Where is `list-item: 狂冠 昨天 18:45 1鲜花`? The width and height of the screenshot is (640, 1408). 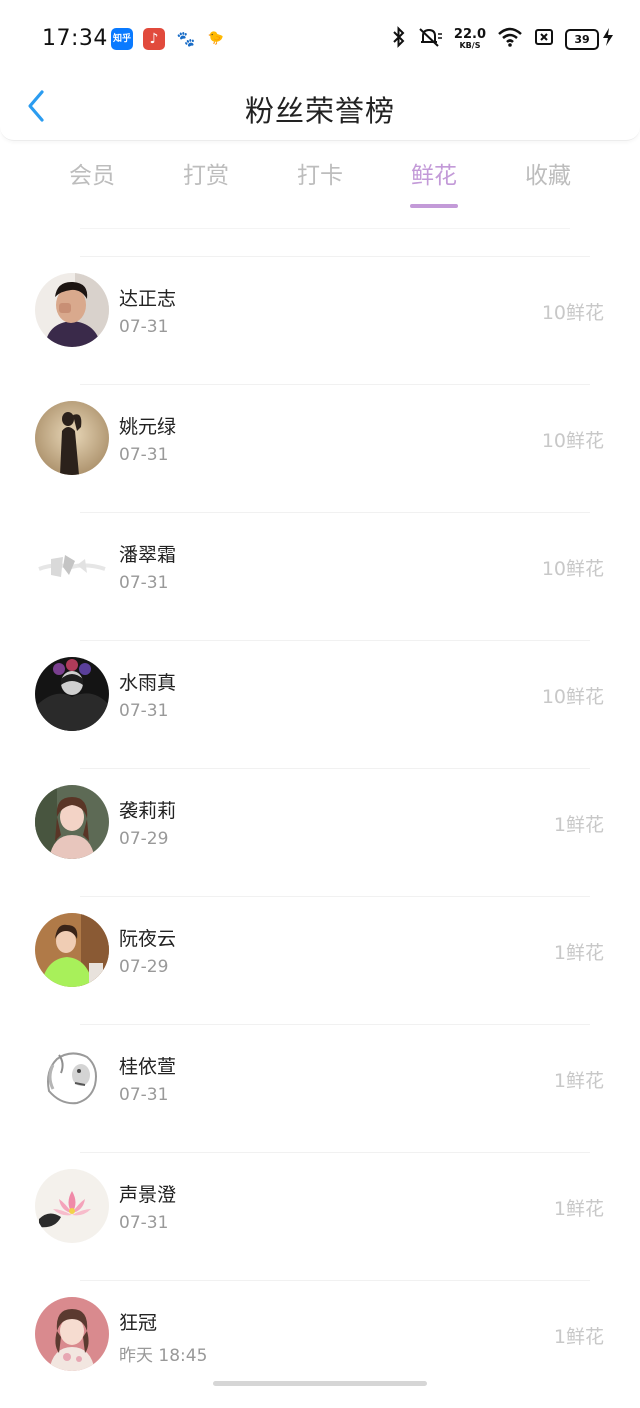
list-item: 狂冠 昨天 18:45 1鲜花 is located at coordinates (320, 1344).